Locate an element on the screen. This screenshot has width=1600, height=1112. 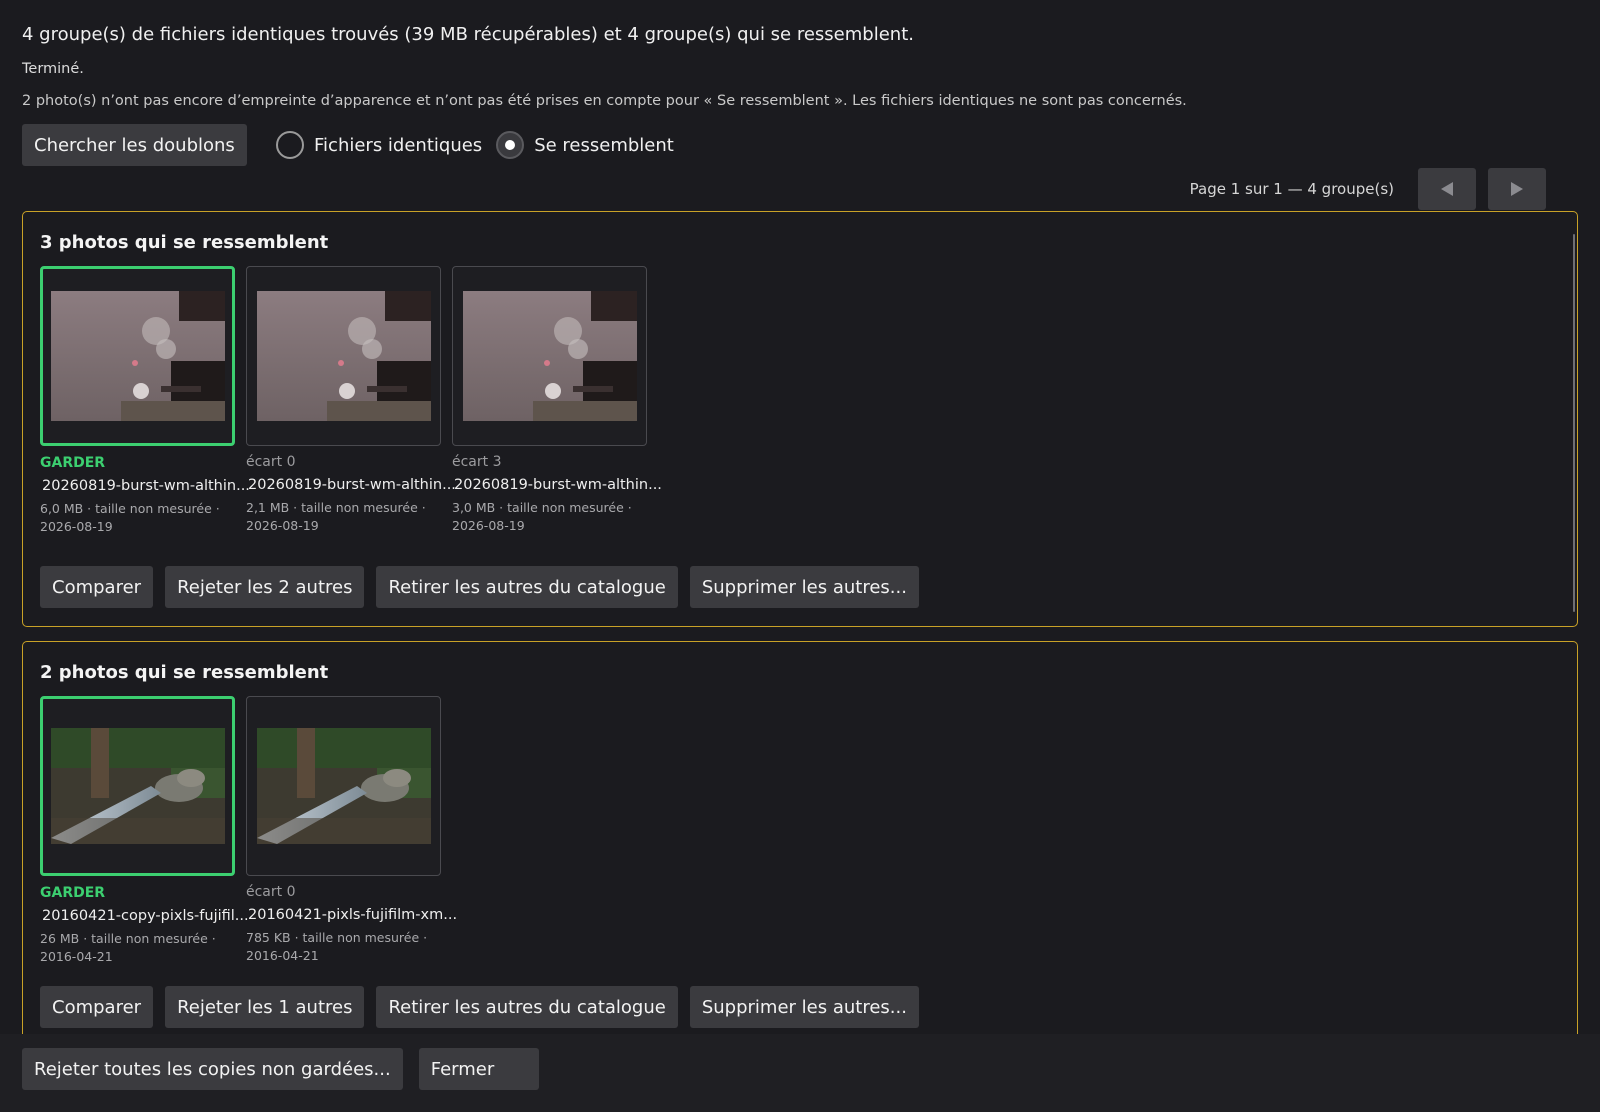
scrollbar is located at coordinates (1574, 423).